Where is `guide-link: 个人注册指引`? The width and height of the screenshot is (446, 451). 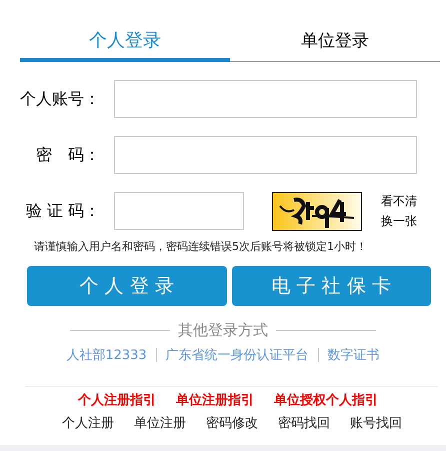 guide-link: 个人注册指引 is located at coordinates (117, 400).